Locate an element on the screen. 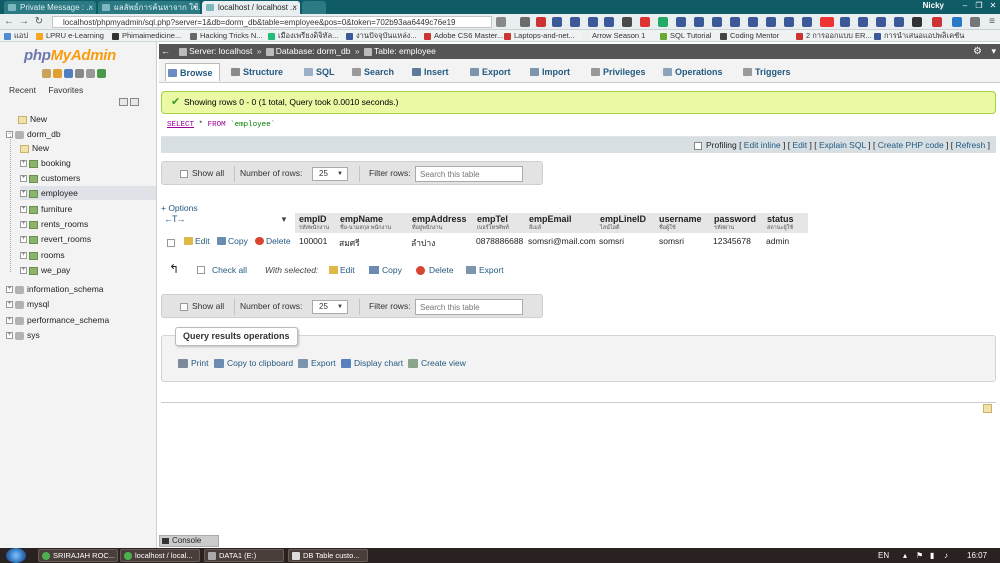 Image resolution: width=1000 pixels, height=563 pixels. tab-structure: Structure is located at coordinates (256, 72).